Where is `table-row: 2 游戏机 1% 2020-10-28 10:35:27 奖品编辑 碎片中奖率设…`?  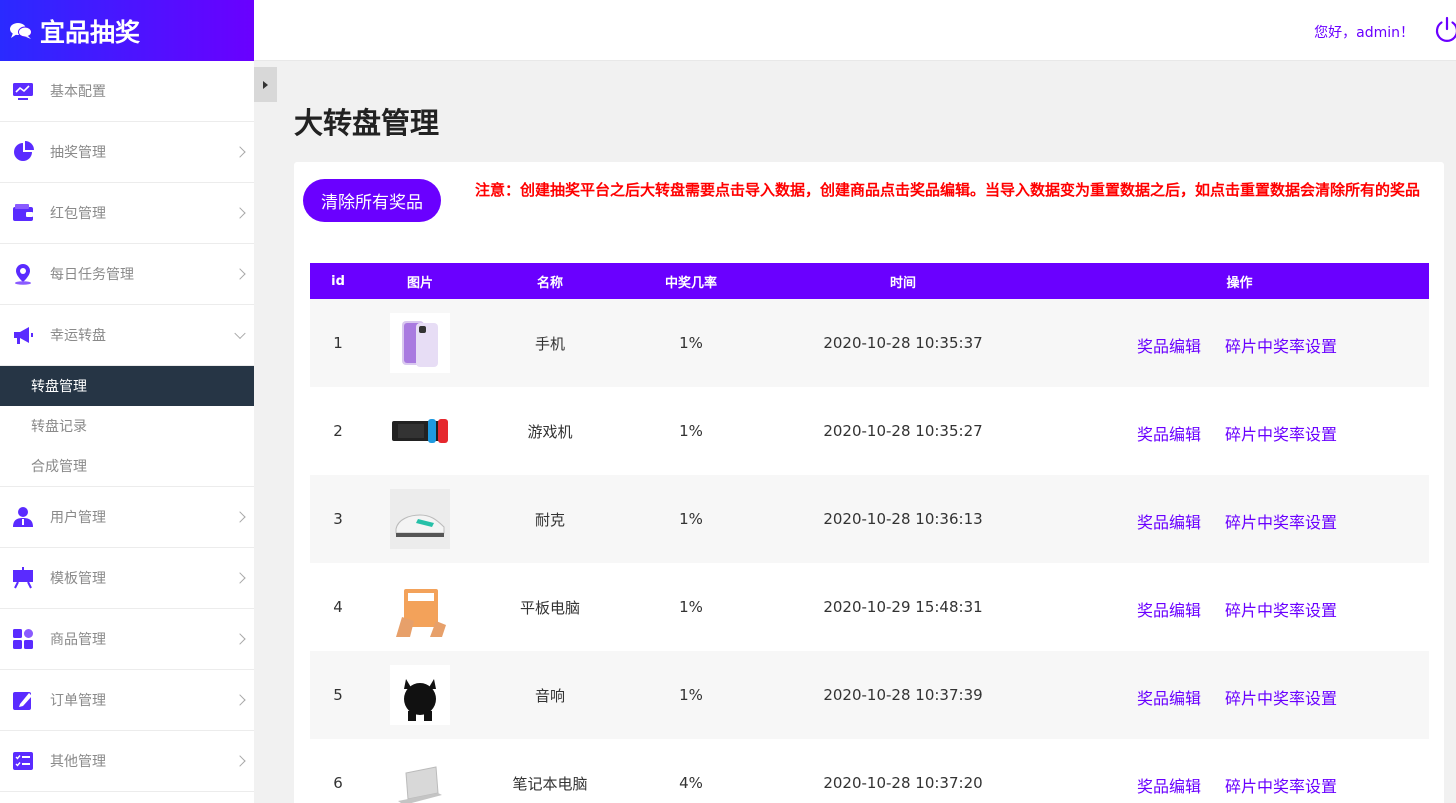
table-row: 2 游戏机 1% 2020-10-28 10:35:27 奖品编辑 碎片中奖率设… is located at coordinates (869, 431).